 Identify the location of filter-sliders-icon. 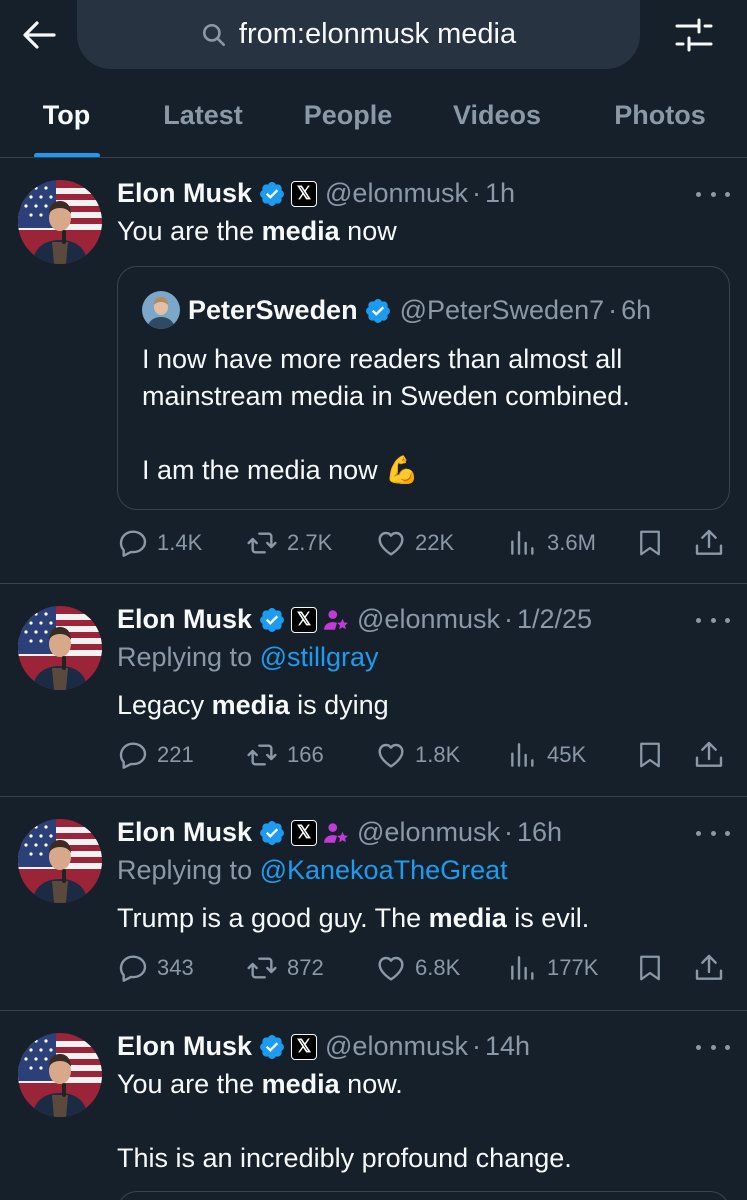
(694, 35).